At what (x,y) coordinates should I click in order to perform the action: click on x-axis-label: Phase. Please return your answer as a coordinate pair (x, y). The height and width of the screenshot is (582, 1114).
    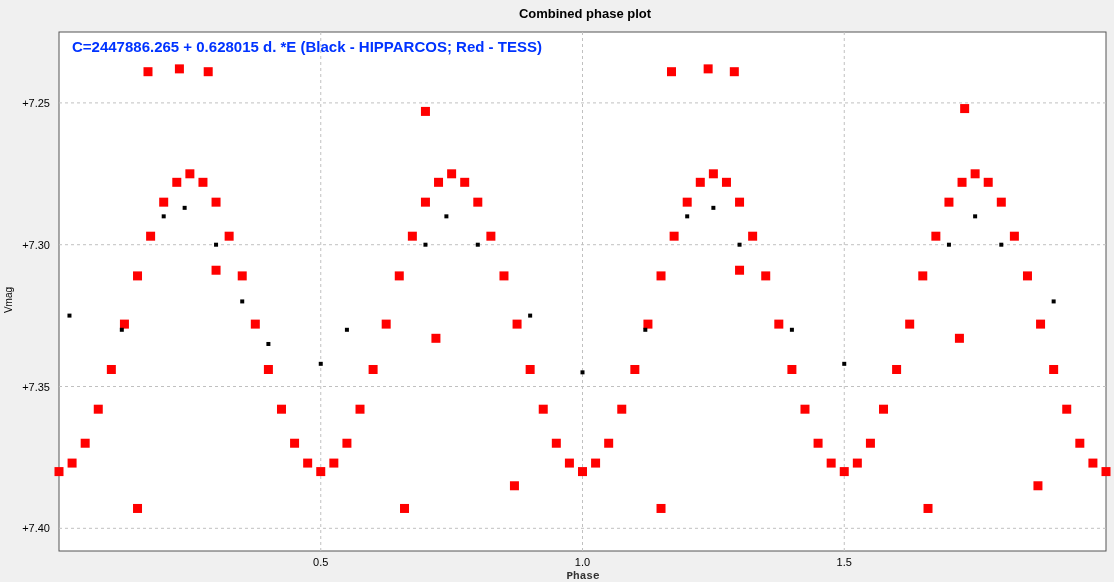
    Looking at the image, I should click on (583, 576).